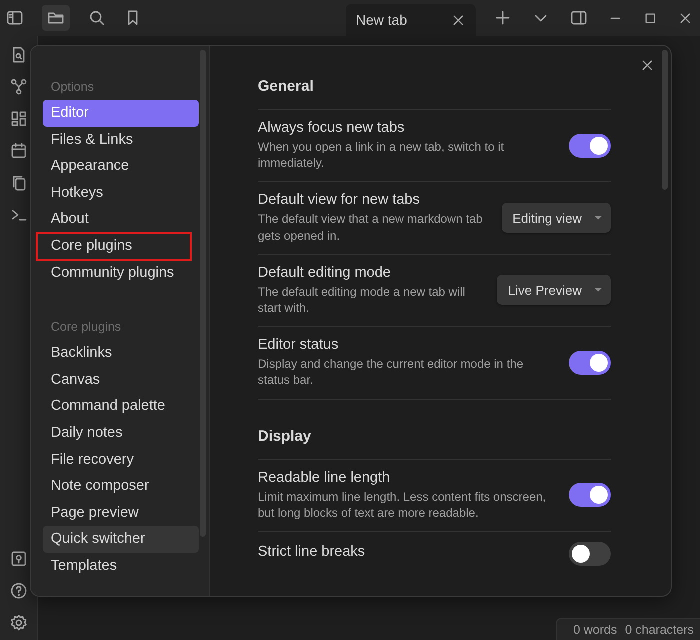  Describe the element at coordinates (121, 460) in the screenshot. I see `sidebar-item: File recovery` at that location.